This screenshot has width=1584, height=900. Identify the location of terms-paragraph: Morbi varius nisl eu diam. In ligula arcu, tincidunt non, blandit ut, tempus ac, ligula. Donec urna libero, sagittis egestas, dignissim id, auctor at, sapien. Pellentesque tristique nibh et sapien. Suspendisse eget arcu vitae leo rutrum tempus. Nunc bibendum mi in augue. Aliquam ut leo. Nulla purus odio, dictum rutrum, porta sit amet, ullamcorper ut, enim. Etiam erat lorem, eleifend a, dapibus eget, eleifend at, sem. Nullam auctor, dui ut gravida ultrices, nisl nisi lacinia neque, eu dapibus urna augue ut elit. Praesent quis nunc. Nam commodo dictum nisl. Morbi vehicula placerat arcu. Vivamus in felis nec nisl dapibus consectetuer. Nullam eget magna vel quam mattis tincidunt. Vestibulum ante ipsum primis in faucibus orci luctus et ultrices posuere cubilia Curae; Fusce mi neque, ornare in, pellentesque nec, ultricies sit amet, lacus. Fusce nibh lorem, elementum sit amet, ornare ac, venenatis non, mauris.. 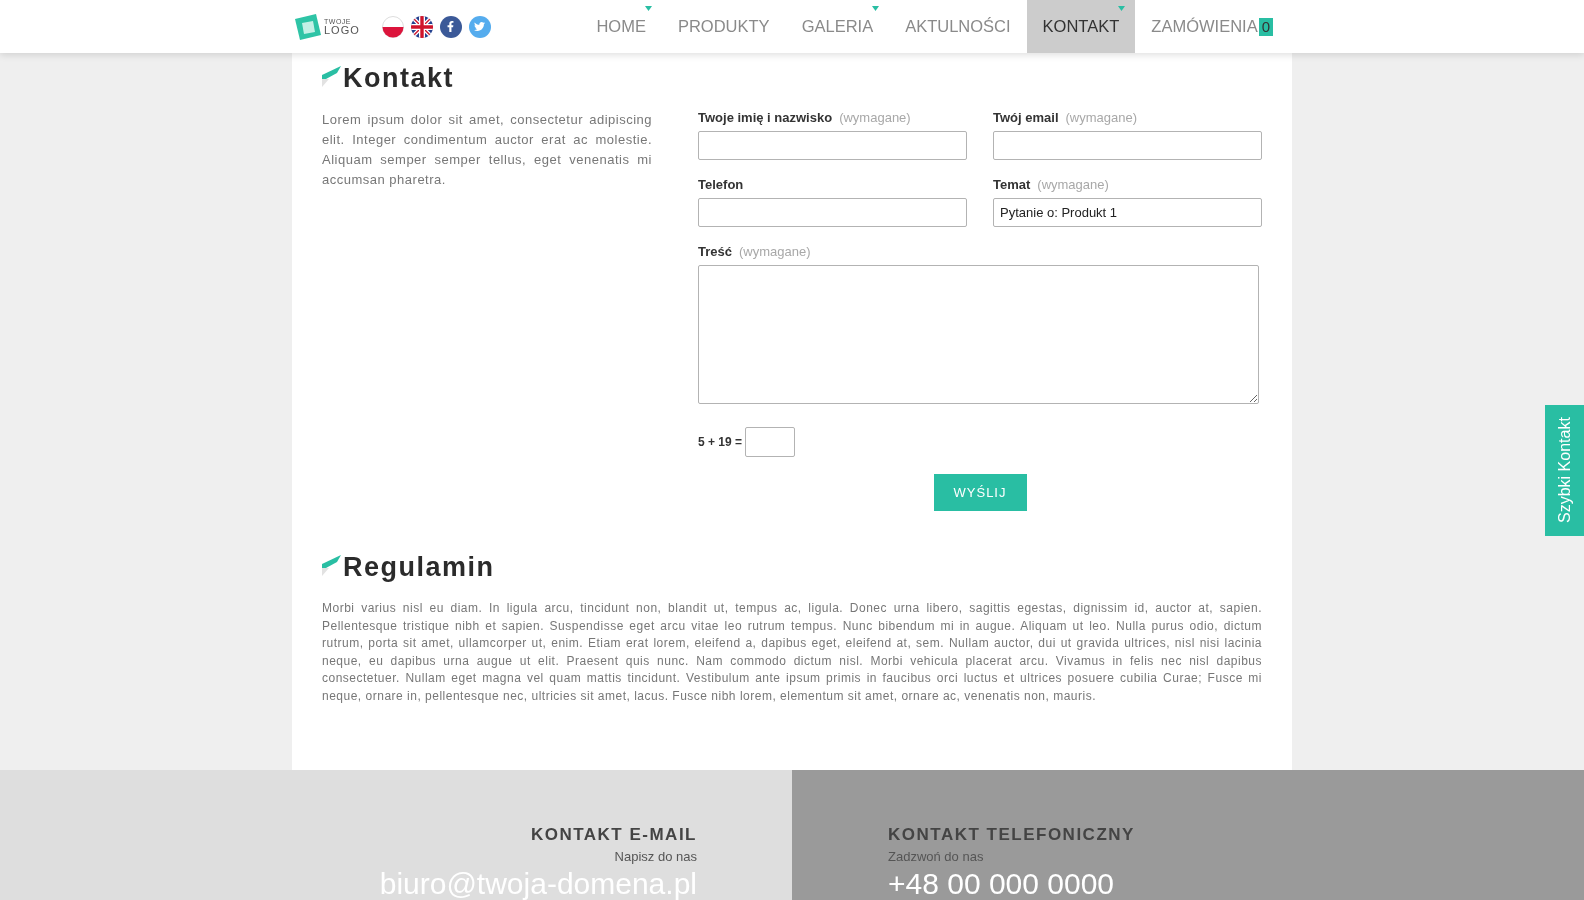
(792, 652).